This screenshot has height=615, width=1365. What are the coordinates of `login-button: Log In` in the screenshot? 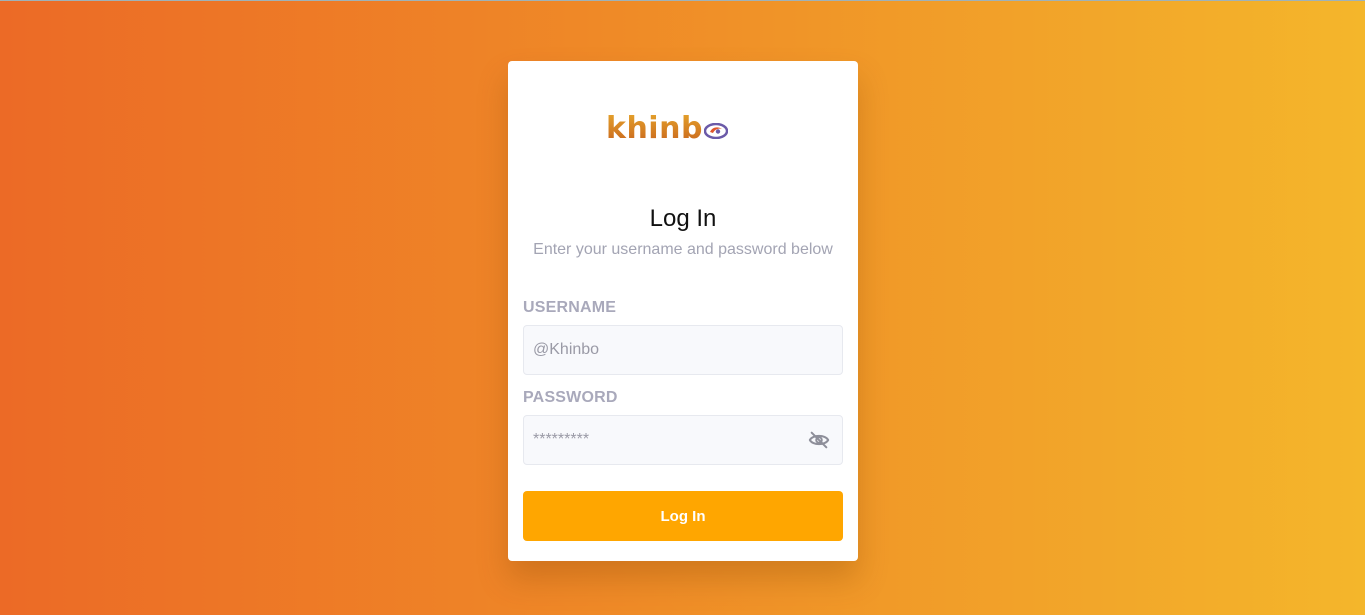 It's located at (683, 516).